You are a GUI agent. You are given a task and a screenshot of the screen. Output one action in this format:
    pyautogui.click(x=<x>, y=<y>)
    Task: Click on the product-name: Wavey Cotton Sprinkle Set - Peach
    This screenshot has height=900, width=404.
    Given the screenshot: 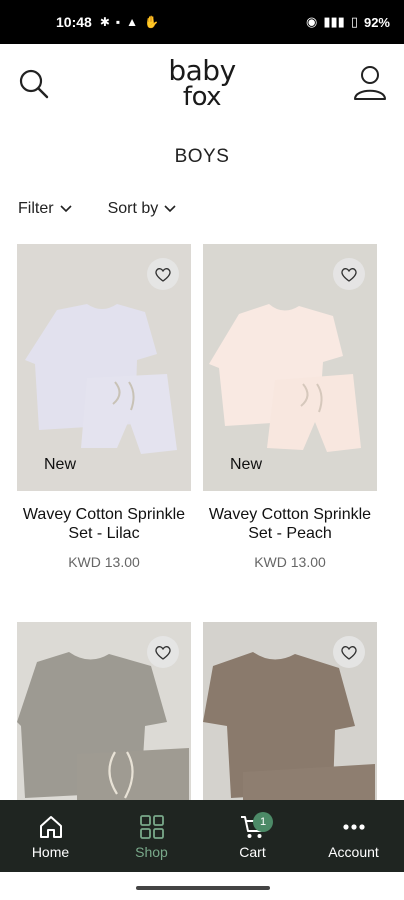 What is the action you would take?
    pyautogui.click(x=290, y=524)
    